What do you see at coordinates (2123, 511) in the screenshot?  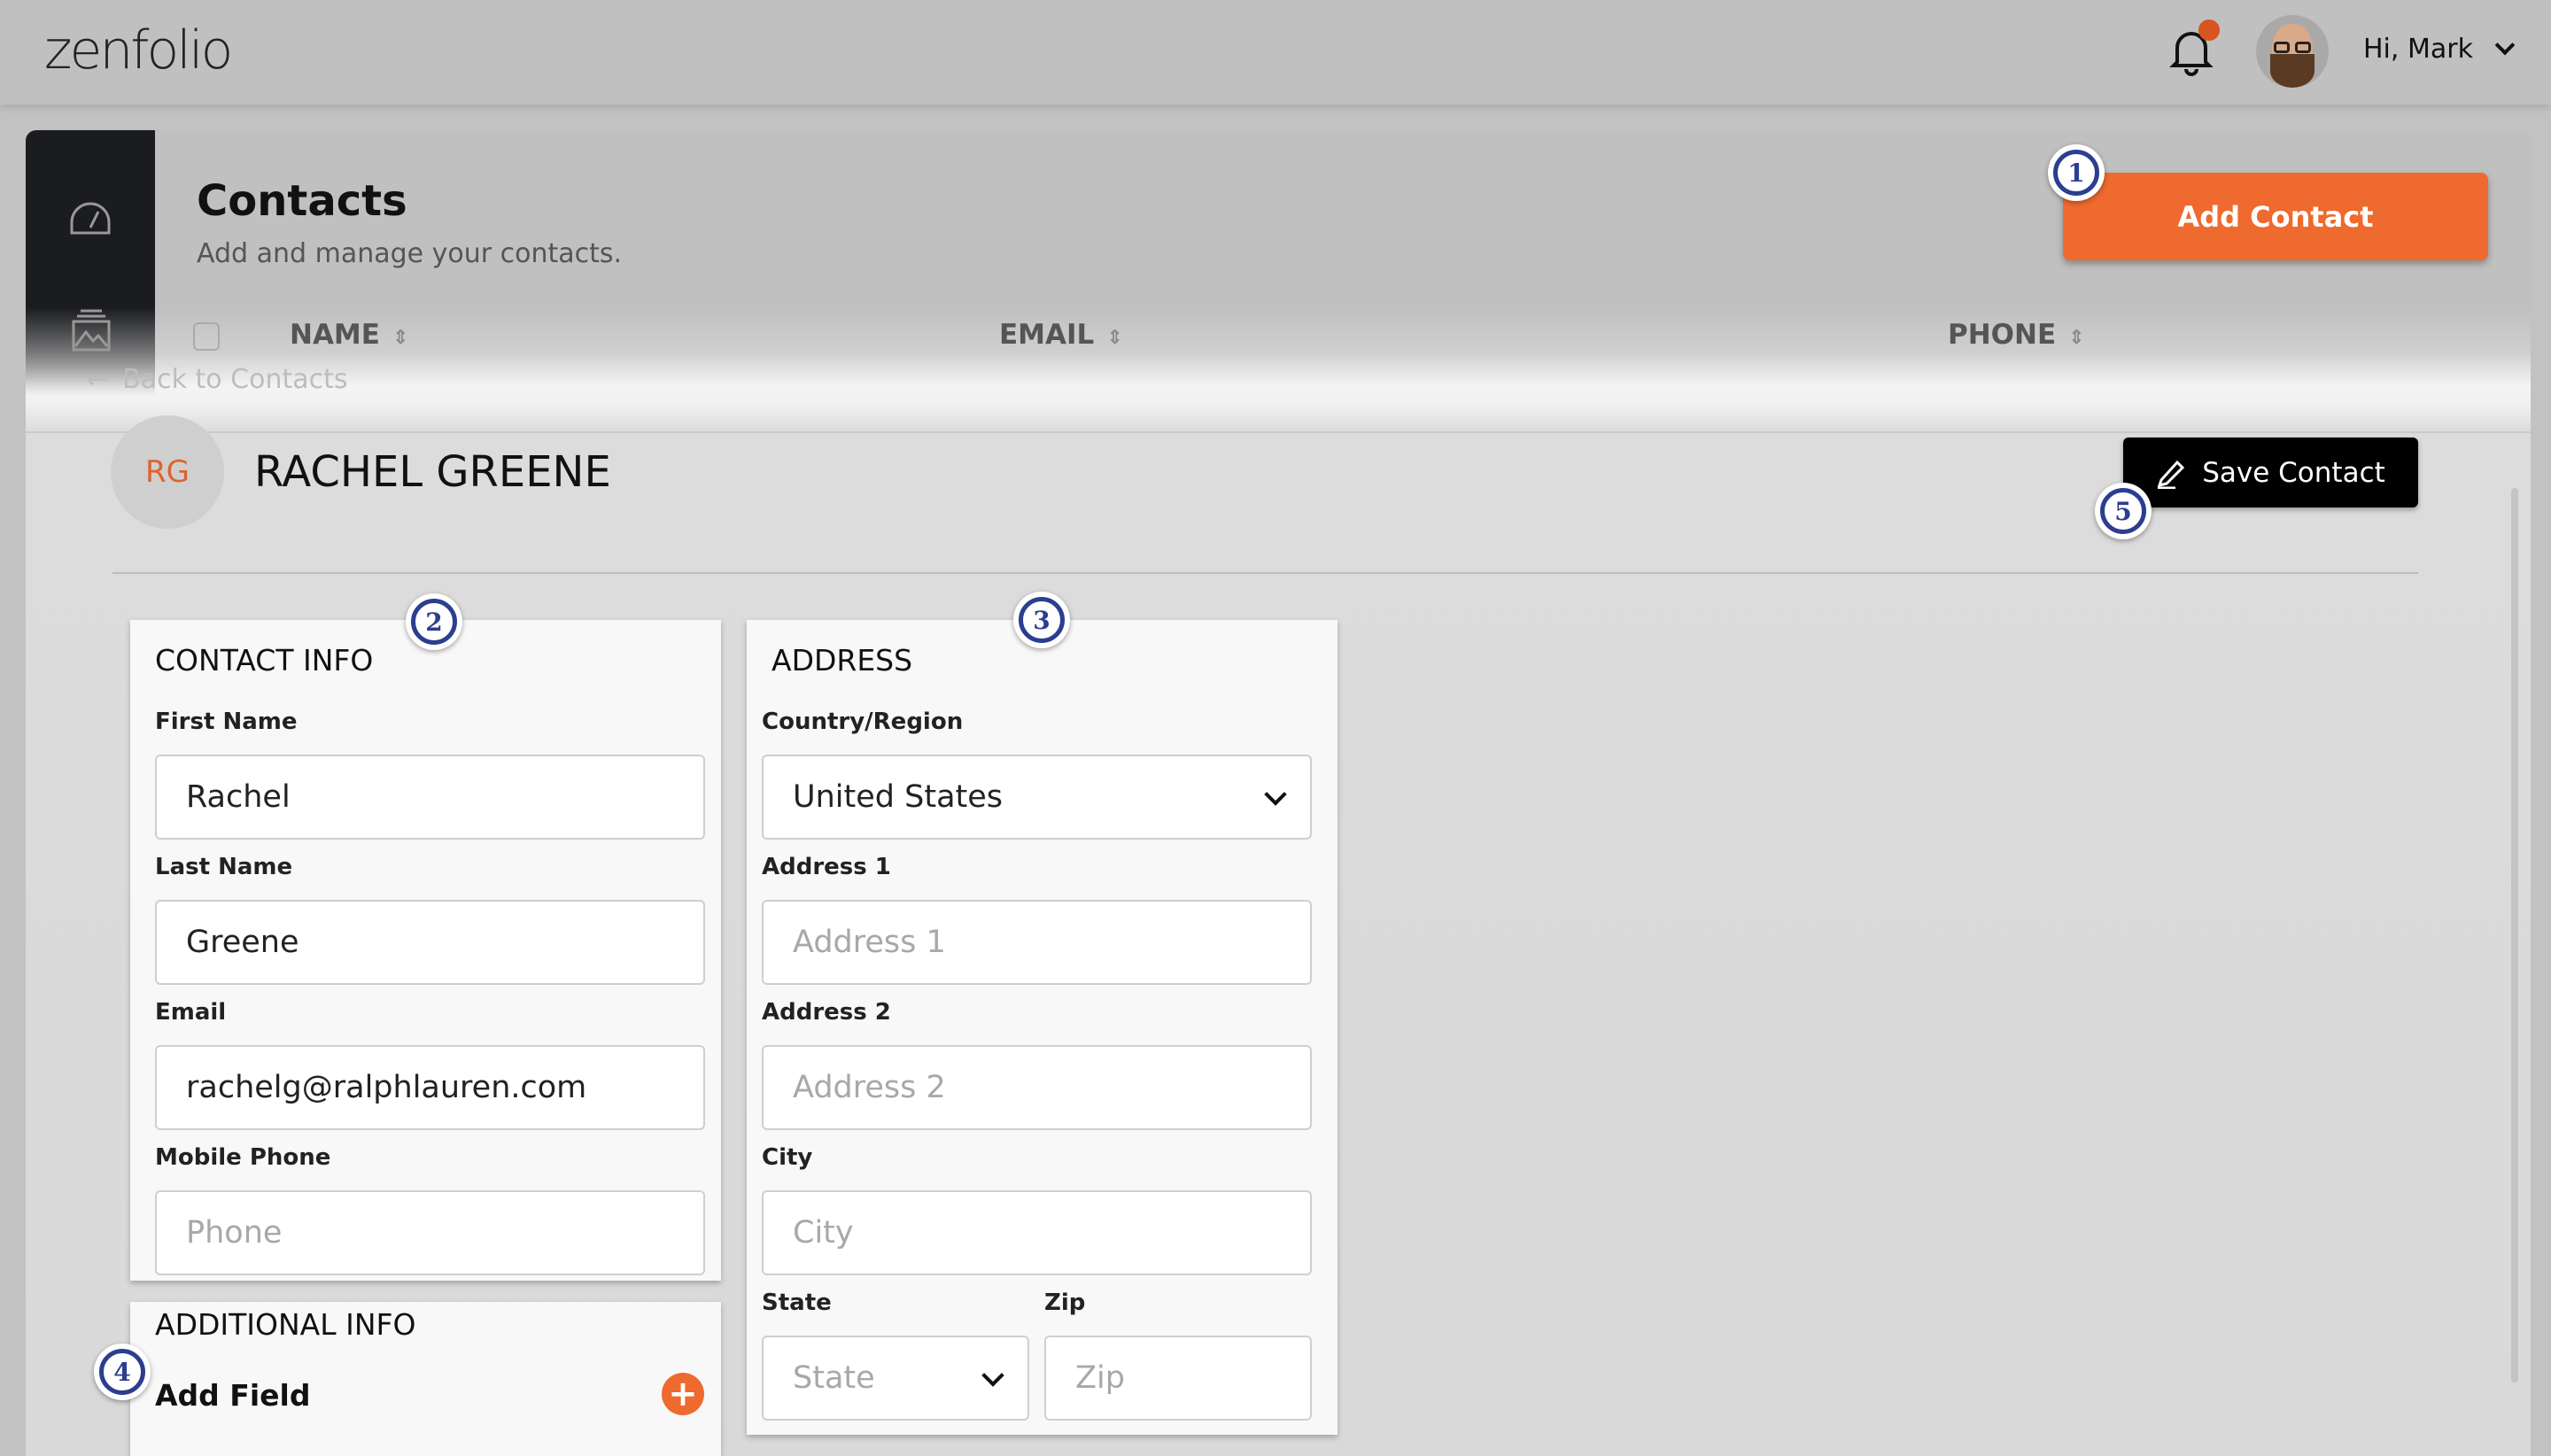 I see `annotation-badge-5: 5` at bounding box center [2123, 511].